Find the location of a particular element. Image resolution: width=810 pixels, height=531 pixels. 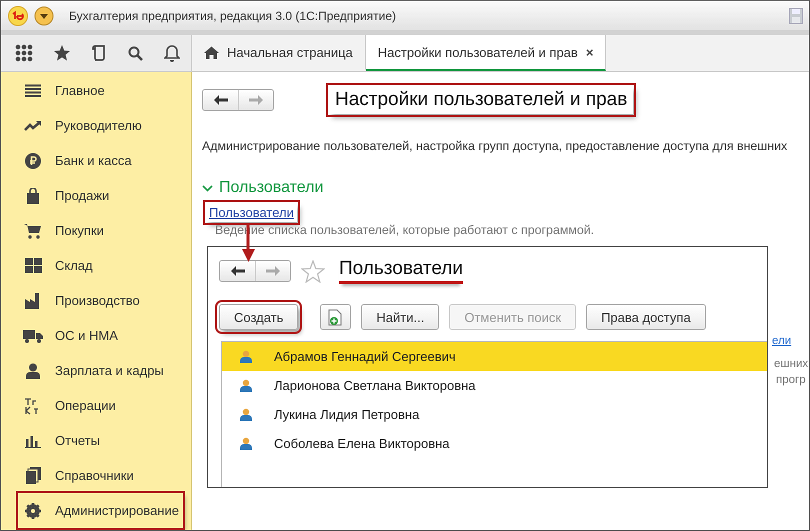

gear-icon is located at coordinates (33, 510).